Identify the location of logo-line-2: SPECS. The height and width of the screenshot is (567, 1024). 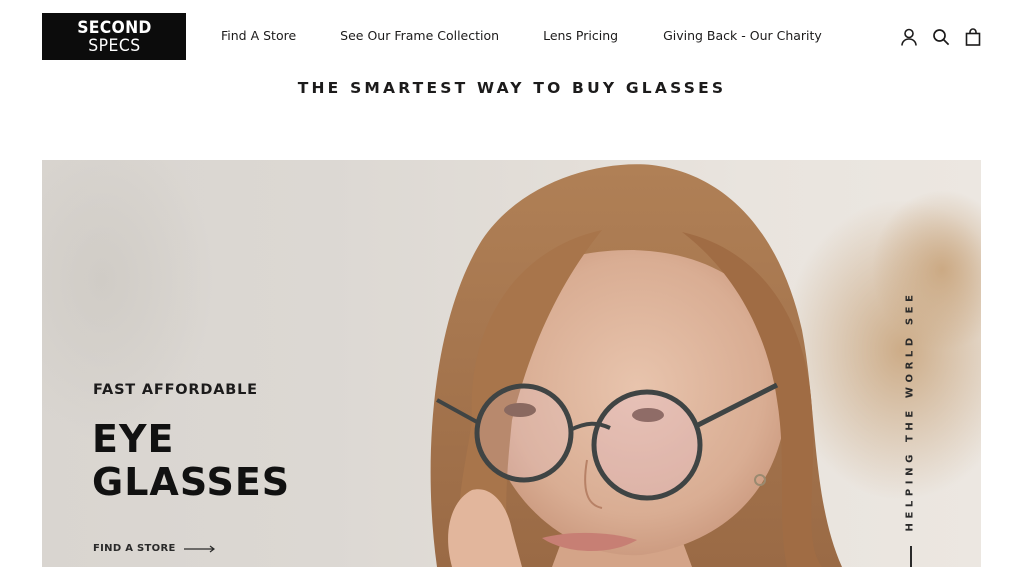
(114, 45).